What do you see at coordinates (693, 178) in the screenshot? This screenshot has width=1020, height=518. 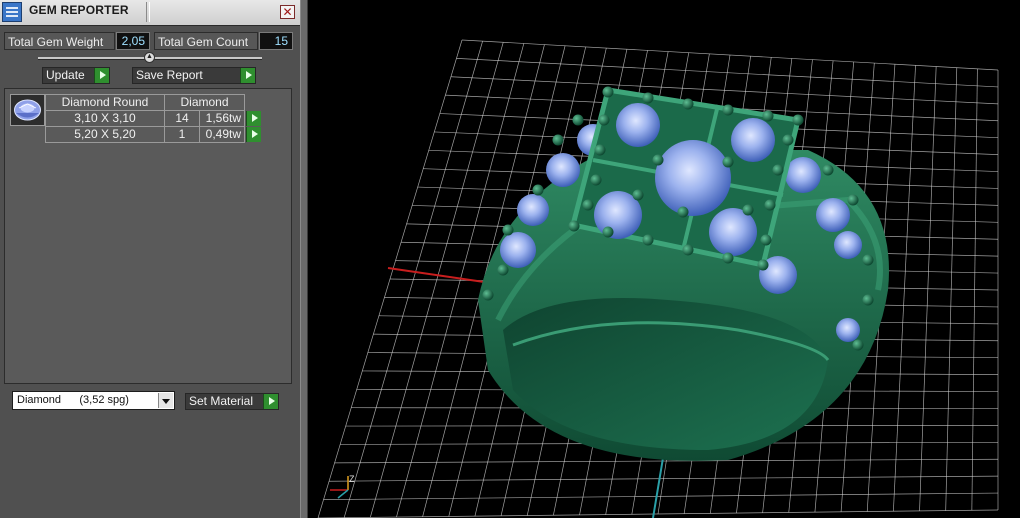 I see `gem-center-large` at bounding box center [693, 178].